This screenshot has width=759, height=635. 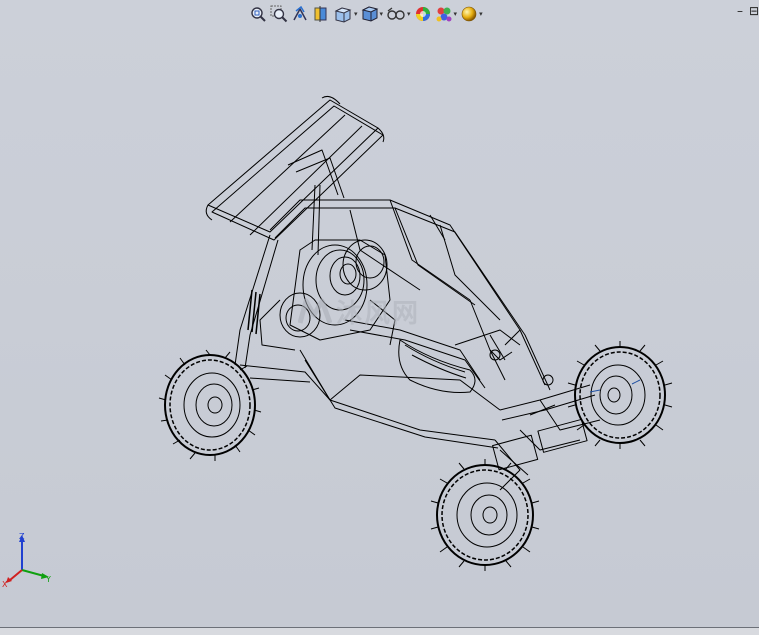 I want to click on display-style-button: ▾, so click(x=372, y=14).